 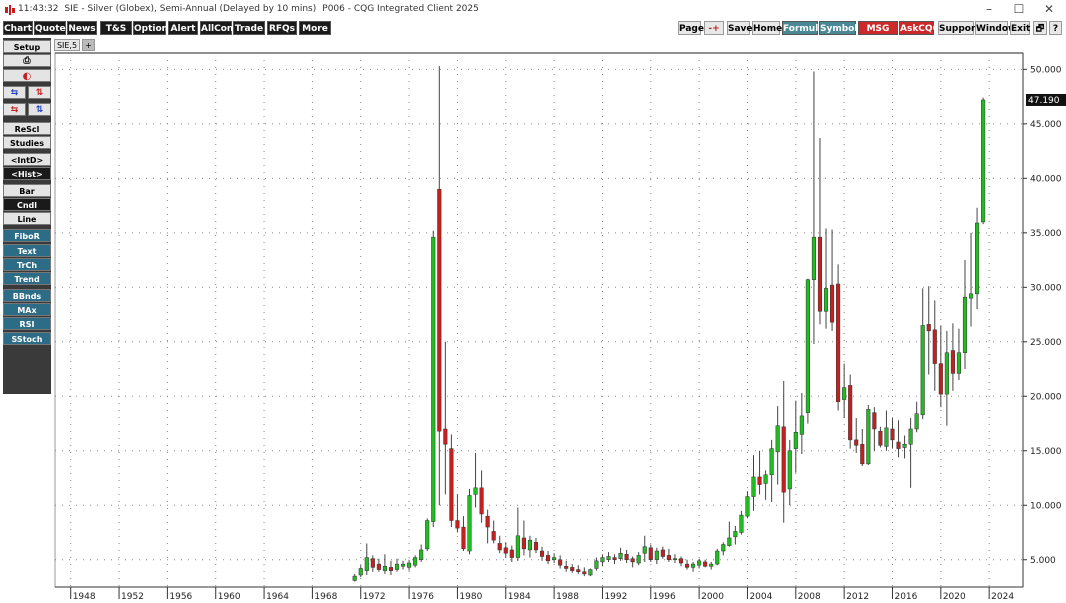 I want to click on last-price-label: 47.190, so click(x=1044, y=101).